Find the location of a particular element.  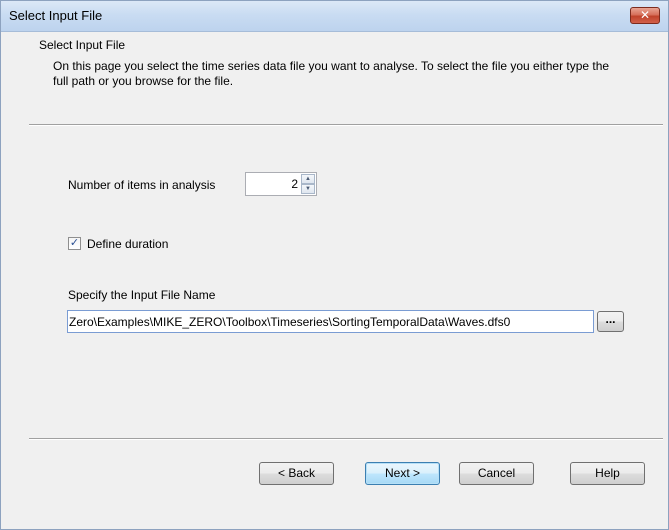

items-count-value: 2 is located at coordinates (294, 184).